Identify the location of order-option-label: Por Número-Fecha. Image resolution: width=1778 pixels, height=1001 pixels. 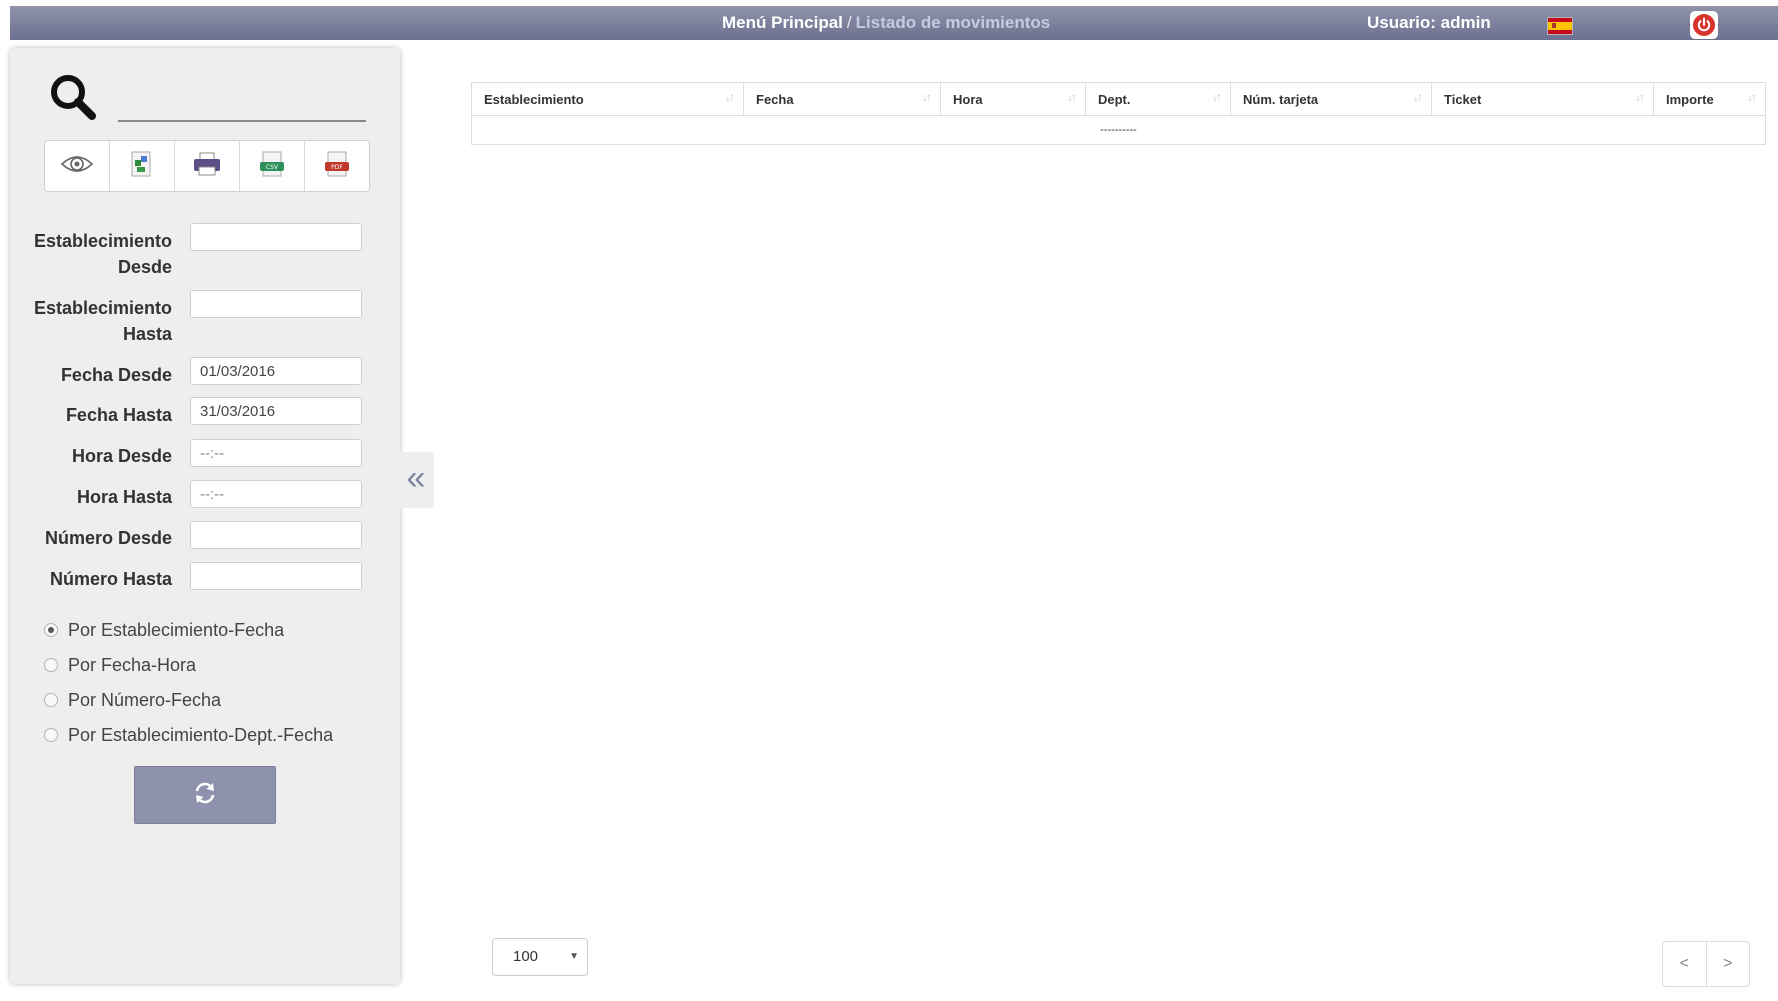
(145, 699).